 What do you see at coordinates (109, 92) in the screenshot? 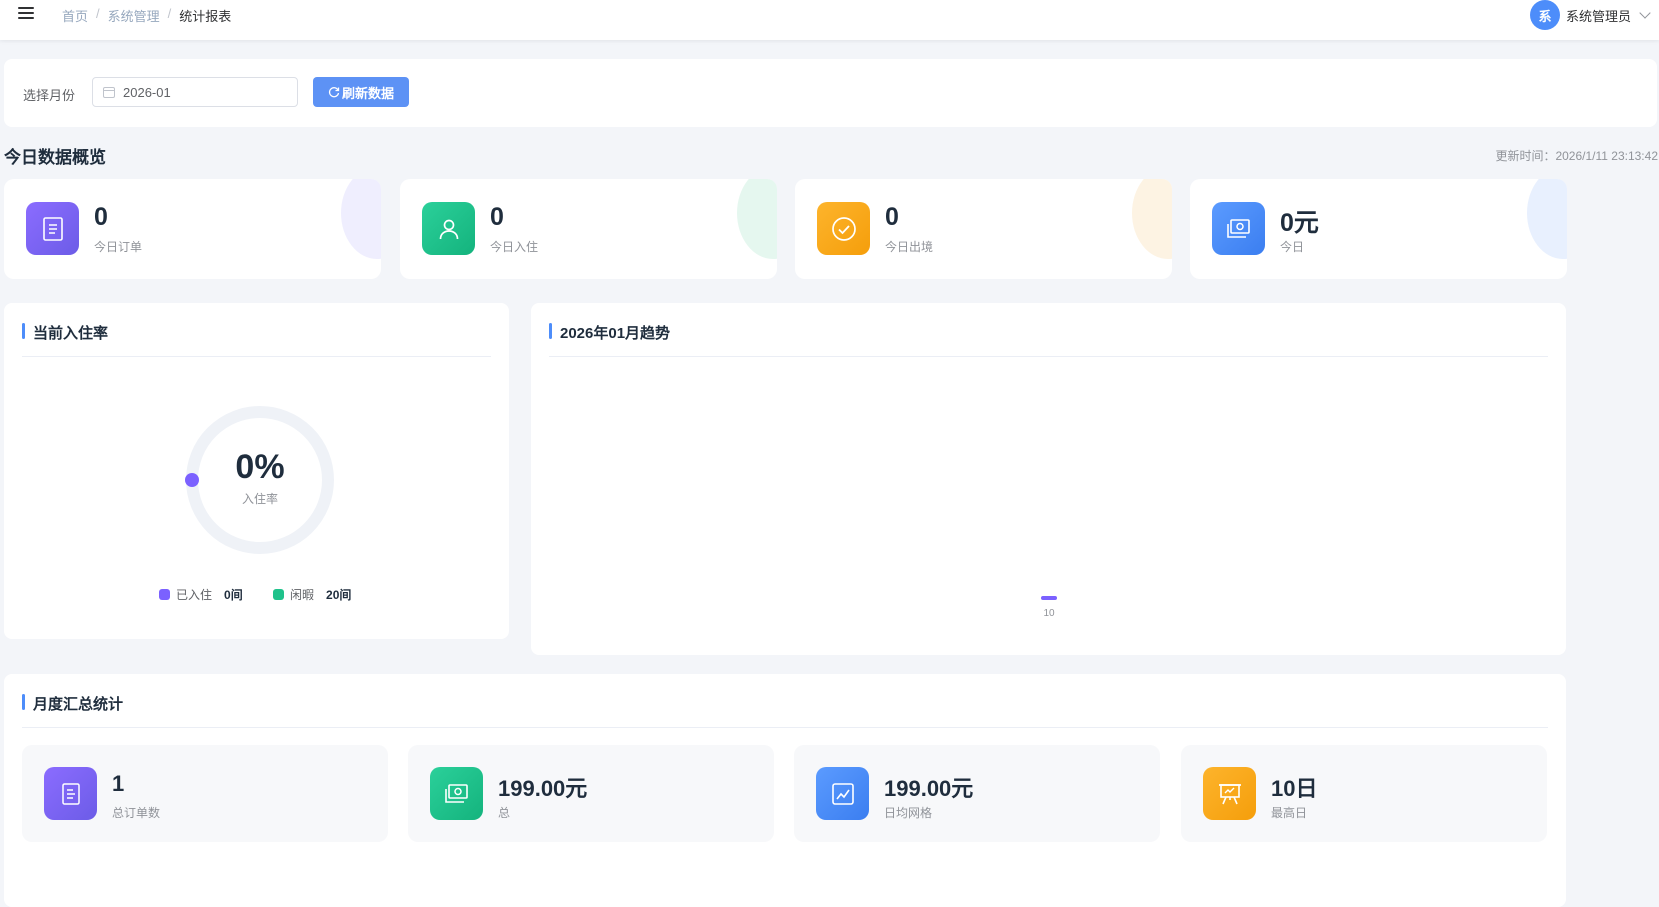
I see `calendar-icon` at bounding box center [109, 92].